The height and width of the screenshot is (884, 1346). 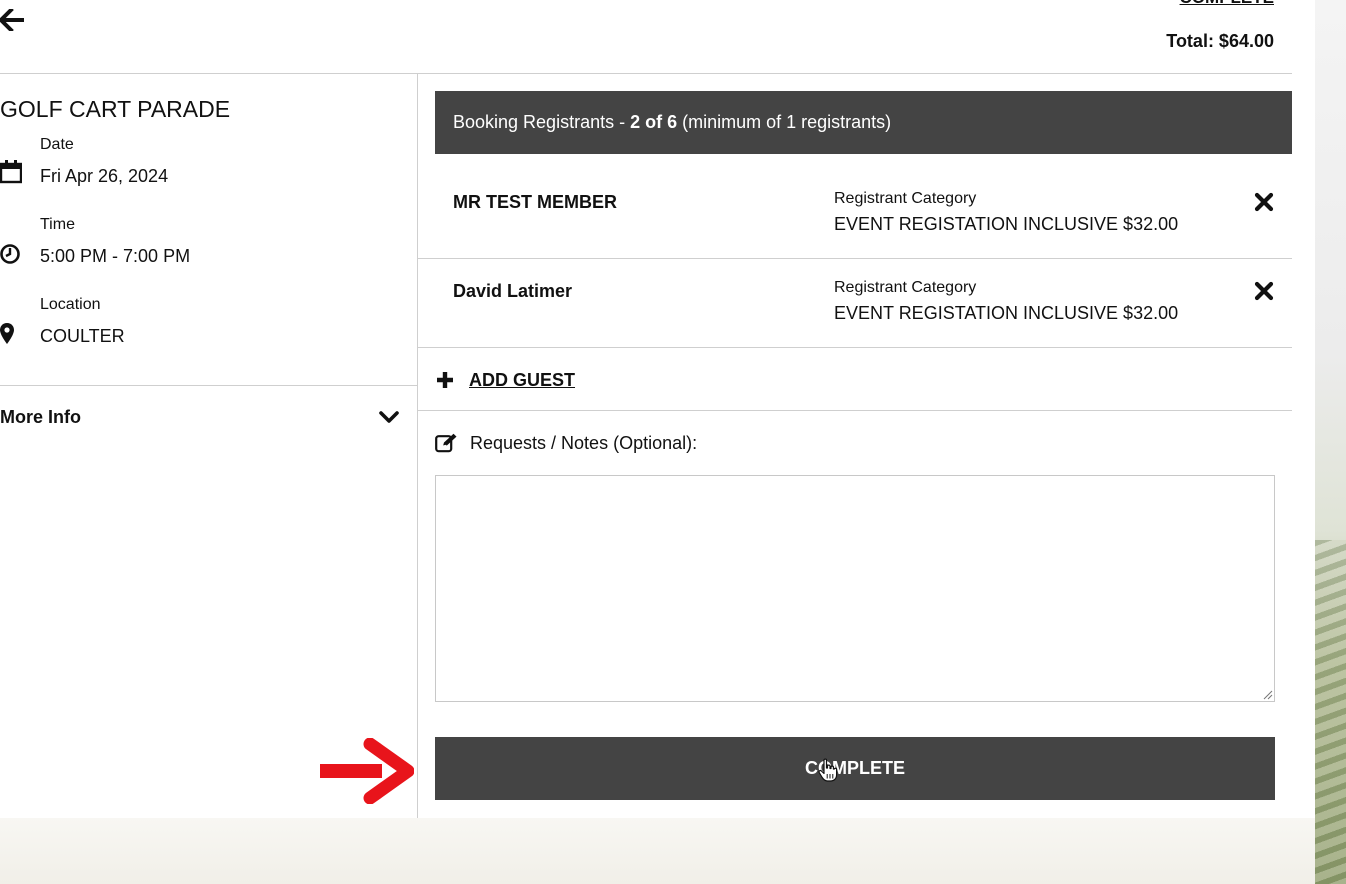 What do you see at coordinates (82, 336) in the screenshot?
I see `location-value: COULTER` at bounding box center [82, 336].